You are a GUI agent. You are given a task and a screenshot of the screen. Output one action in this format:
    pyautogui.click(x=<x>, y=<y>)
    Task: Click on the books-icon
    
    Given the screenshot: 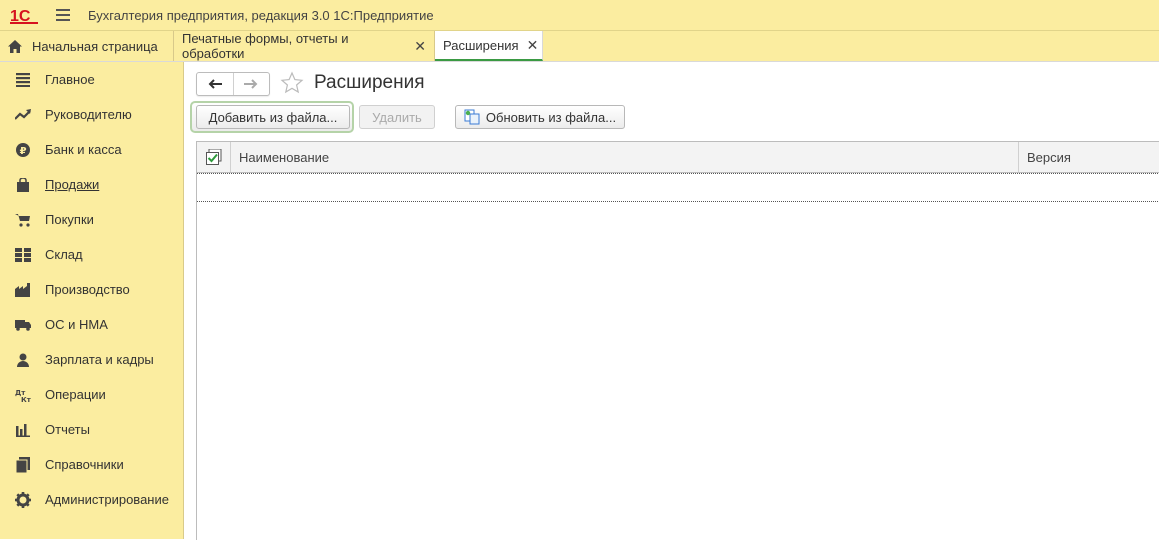 What is the action you would take?
    pyautogui.click(x=23, y=465)
    